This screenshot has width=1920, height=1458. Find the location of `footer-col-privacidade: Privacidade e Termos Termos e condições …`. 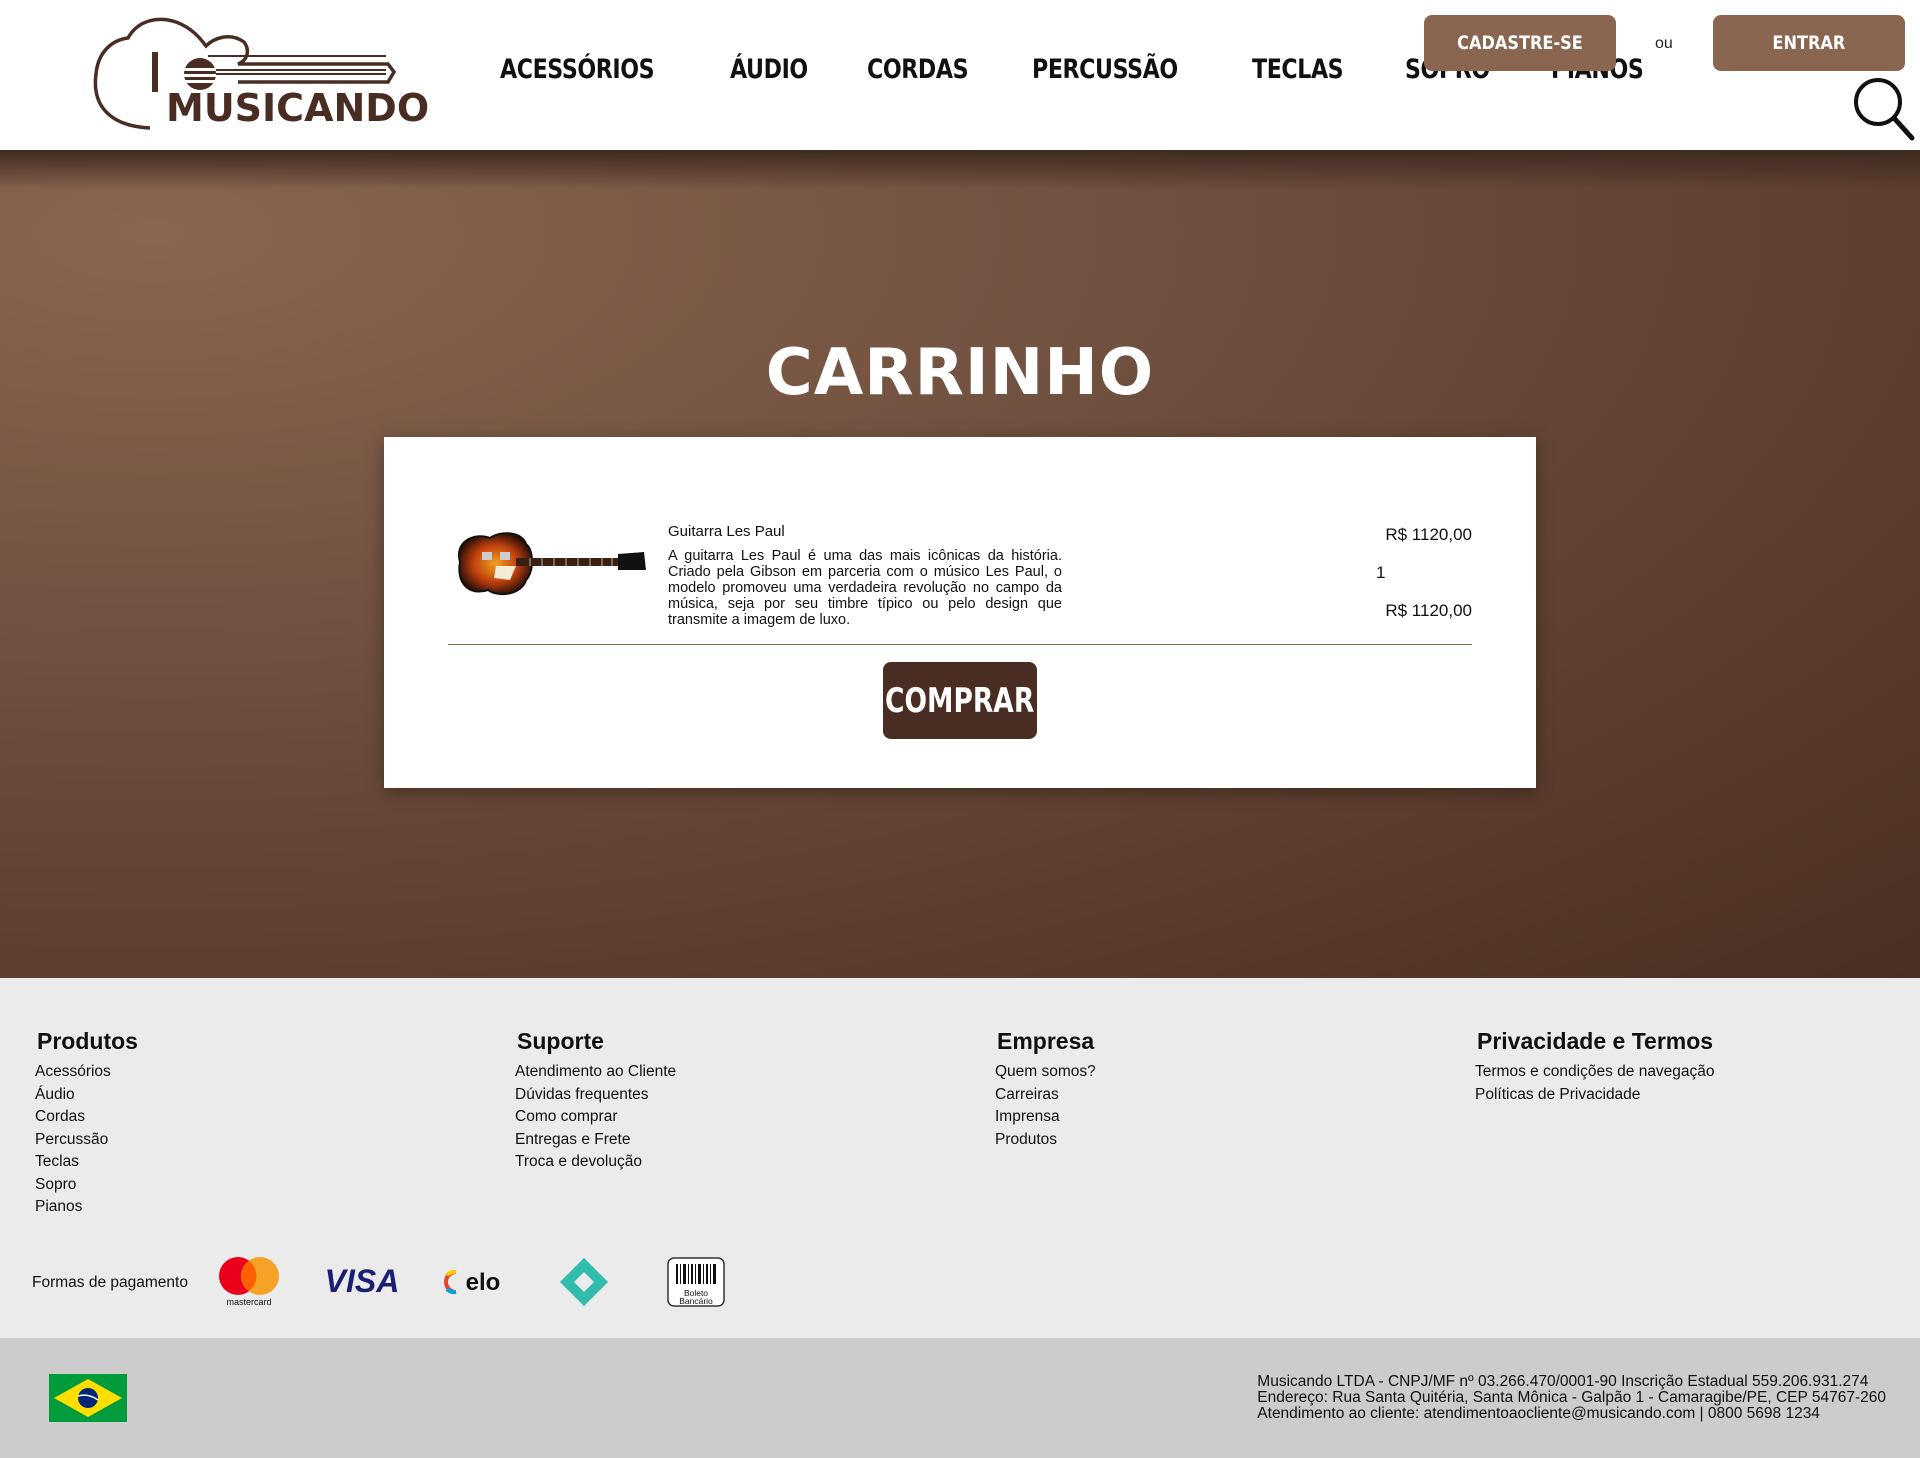

footer-col-privacidade: Privacidade e Termos Termos e condições … is located at coordinates (1595, 1067).